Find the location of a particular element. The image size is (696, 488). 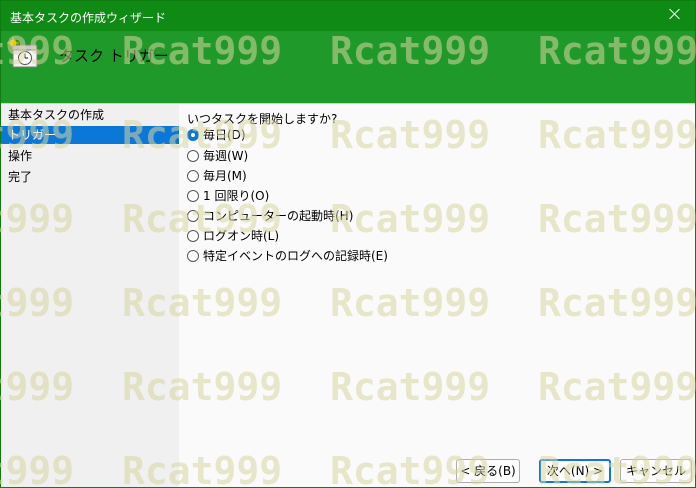

radio-option-event-log: 特定イベントのログへの記録時(E) is located at coordinates (287, 256).